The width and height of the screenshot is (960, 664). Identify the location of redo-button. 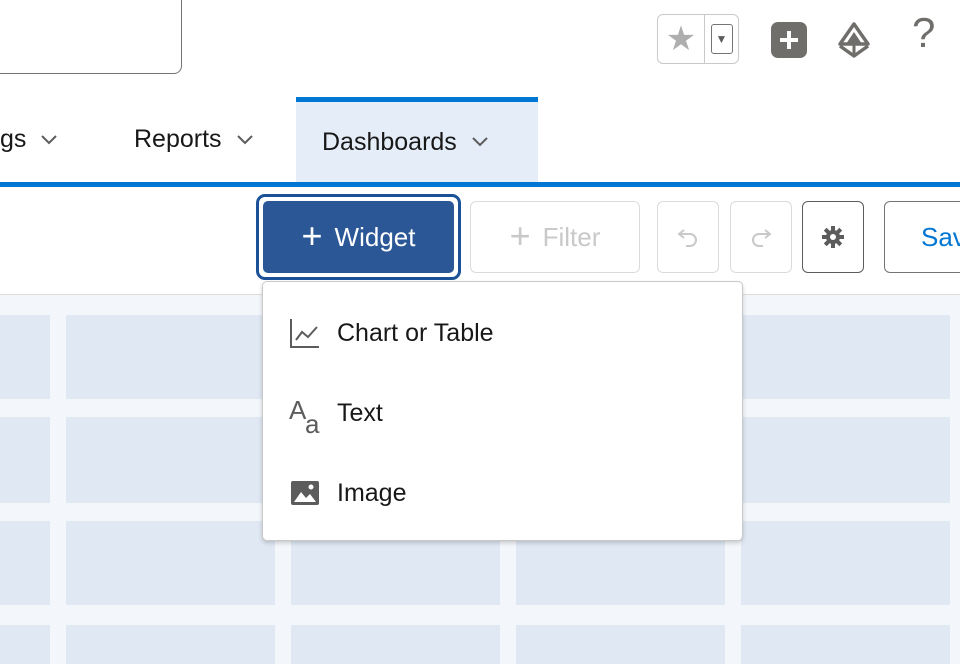
(761, 237).